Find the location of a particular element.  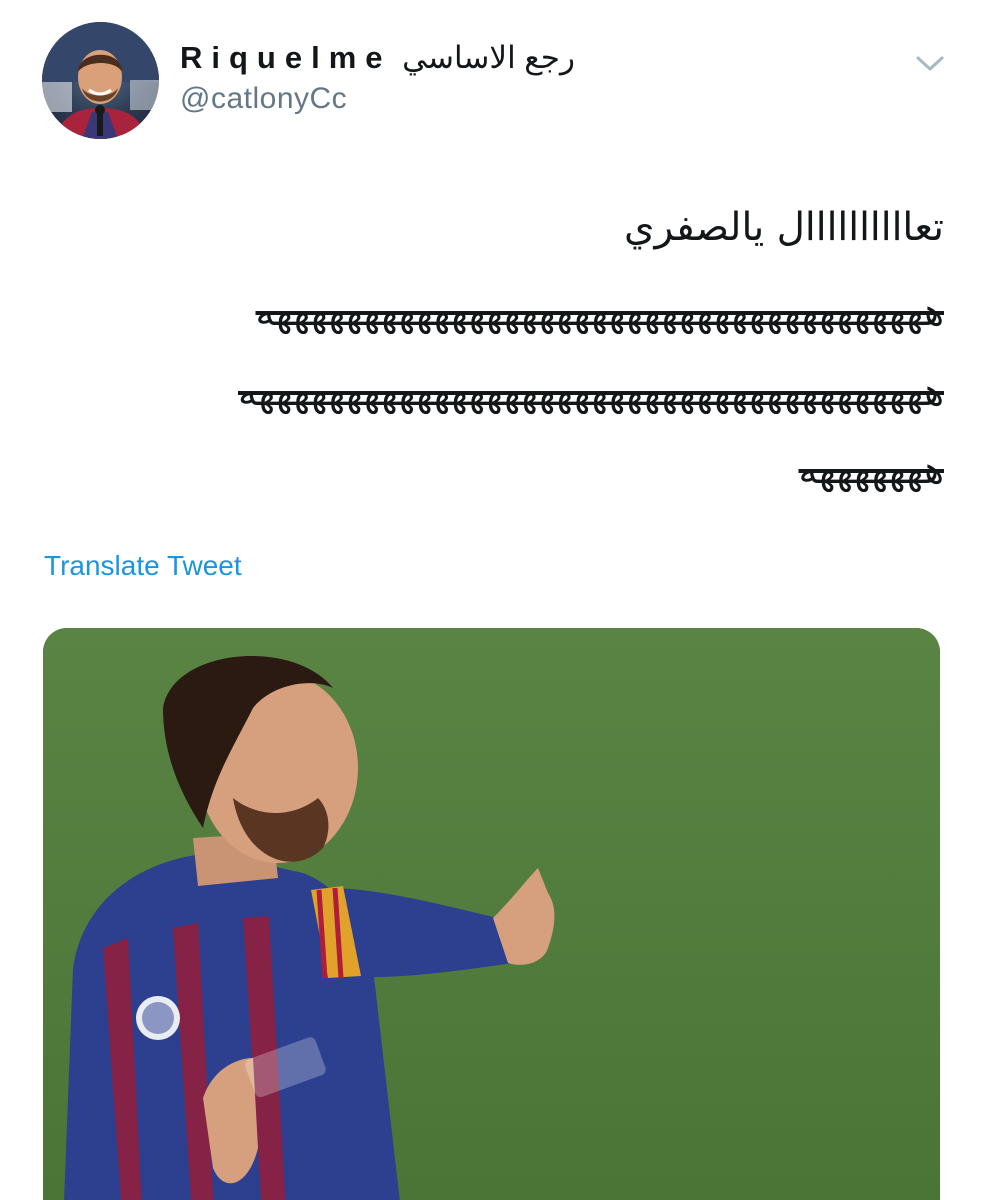

tweet-text-line-2: ههههههههههههههههههههههههههههههههههههههه is located at coordinates (600, 312).